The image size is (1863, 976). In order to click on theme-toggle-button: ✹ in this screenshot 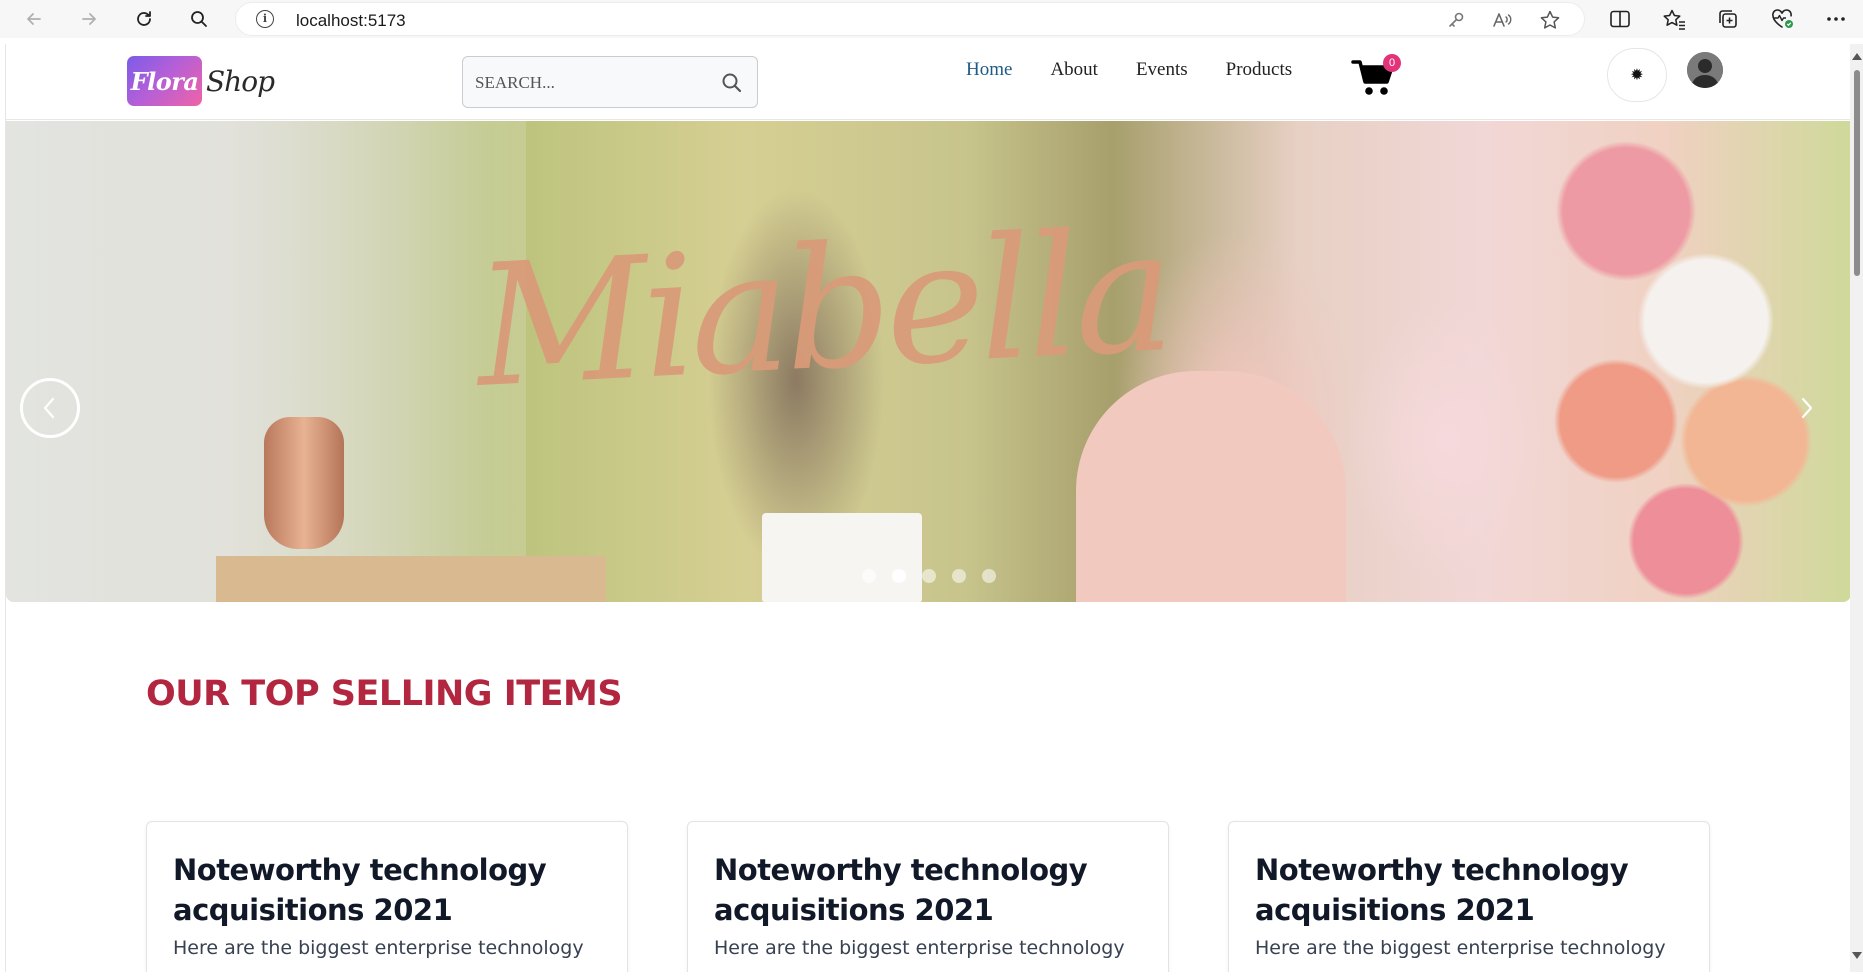, I will do `click(1637, 75)`.